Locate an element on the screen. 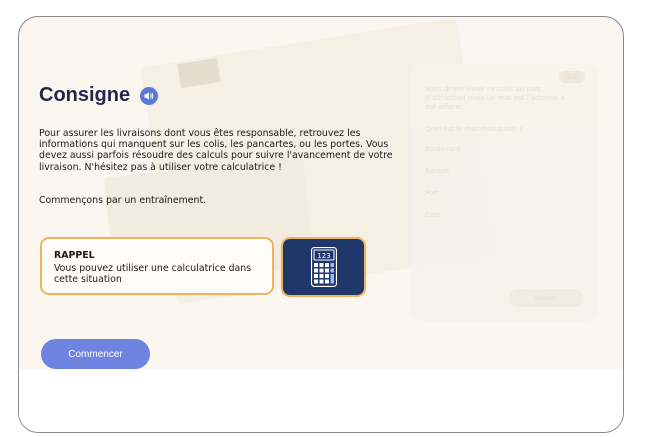 This screenshot has width=648, height=437. calculator-tile: 123 is located at coordinates (323, 267).